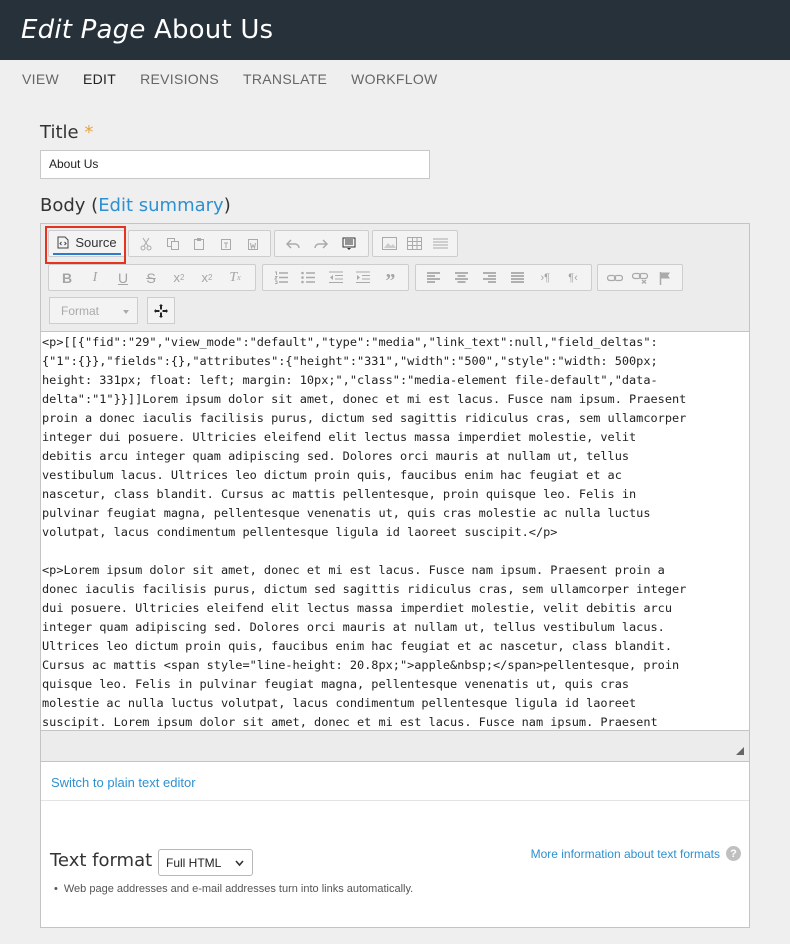  Describe the element at coordinates (89, 132) in the screenshot. I see `required-marker: *` at that location.